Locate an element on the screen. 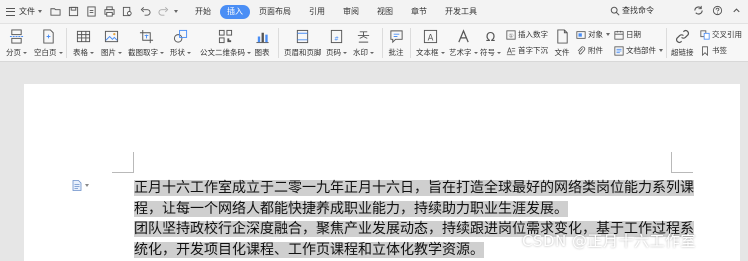 This screenshot has height=261, width=748. tab-view: 视图 is located at coordinates (385, 12).